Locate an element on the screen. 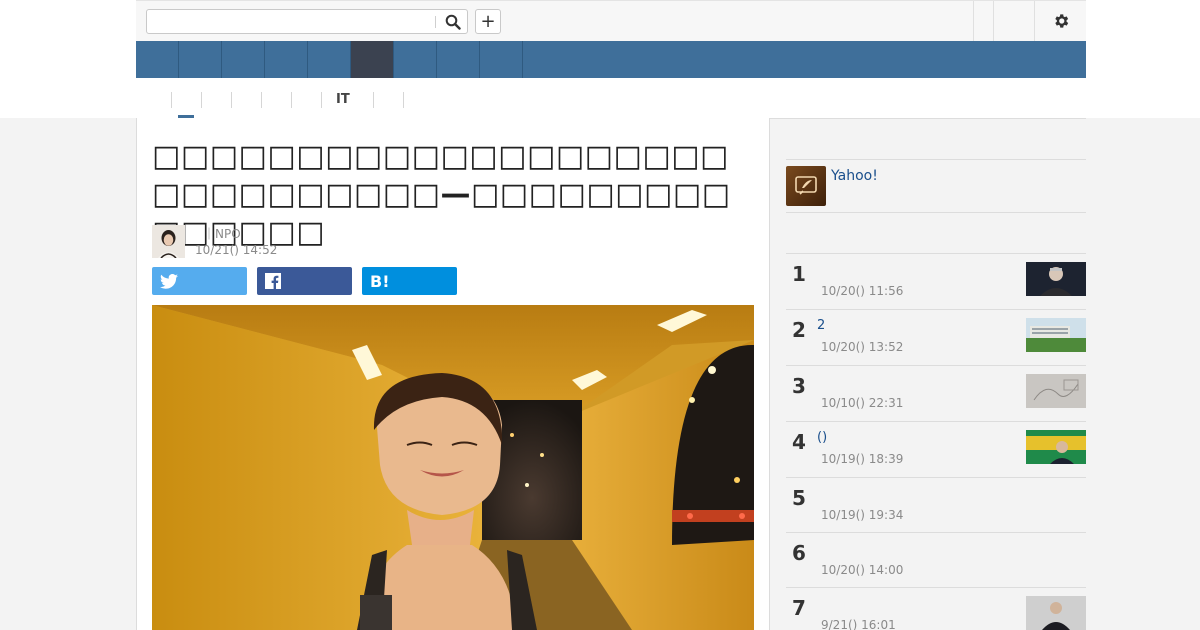 This screenshot has width=1200, height=630. ranking-item: 6 10/20() 14:00 is located at coordinates (936, 560).